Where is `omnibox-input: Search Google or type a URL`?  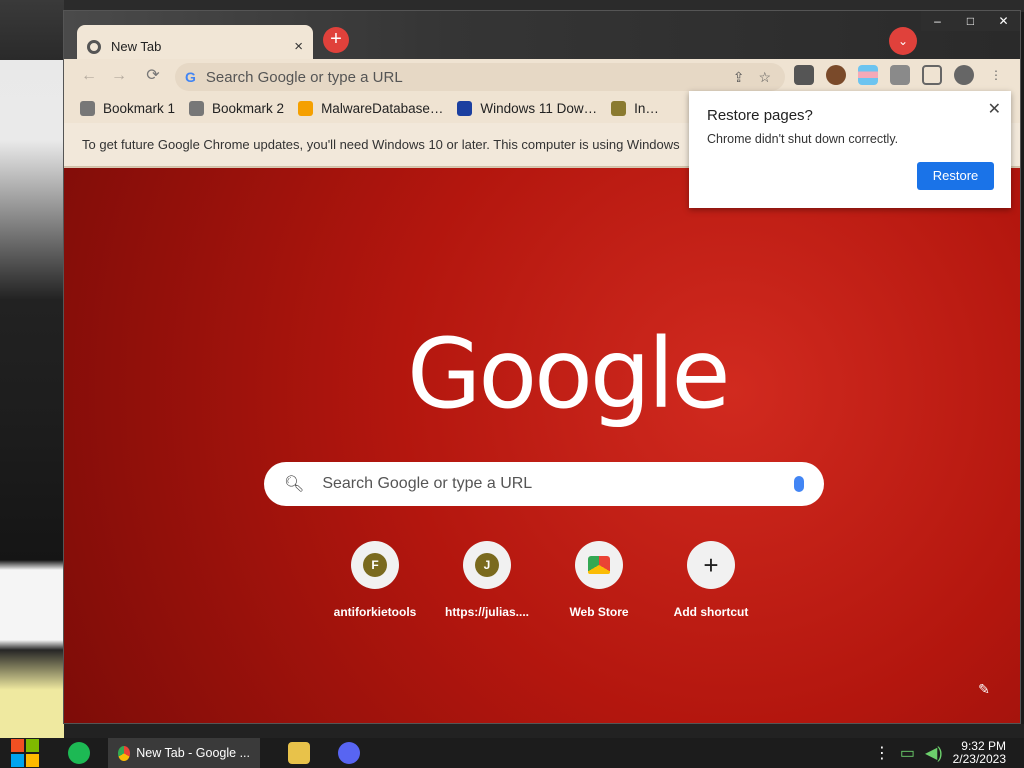 omnibox-input: Search Google or type a URL is located at coordinates (469, 77).